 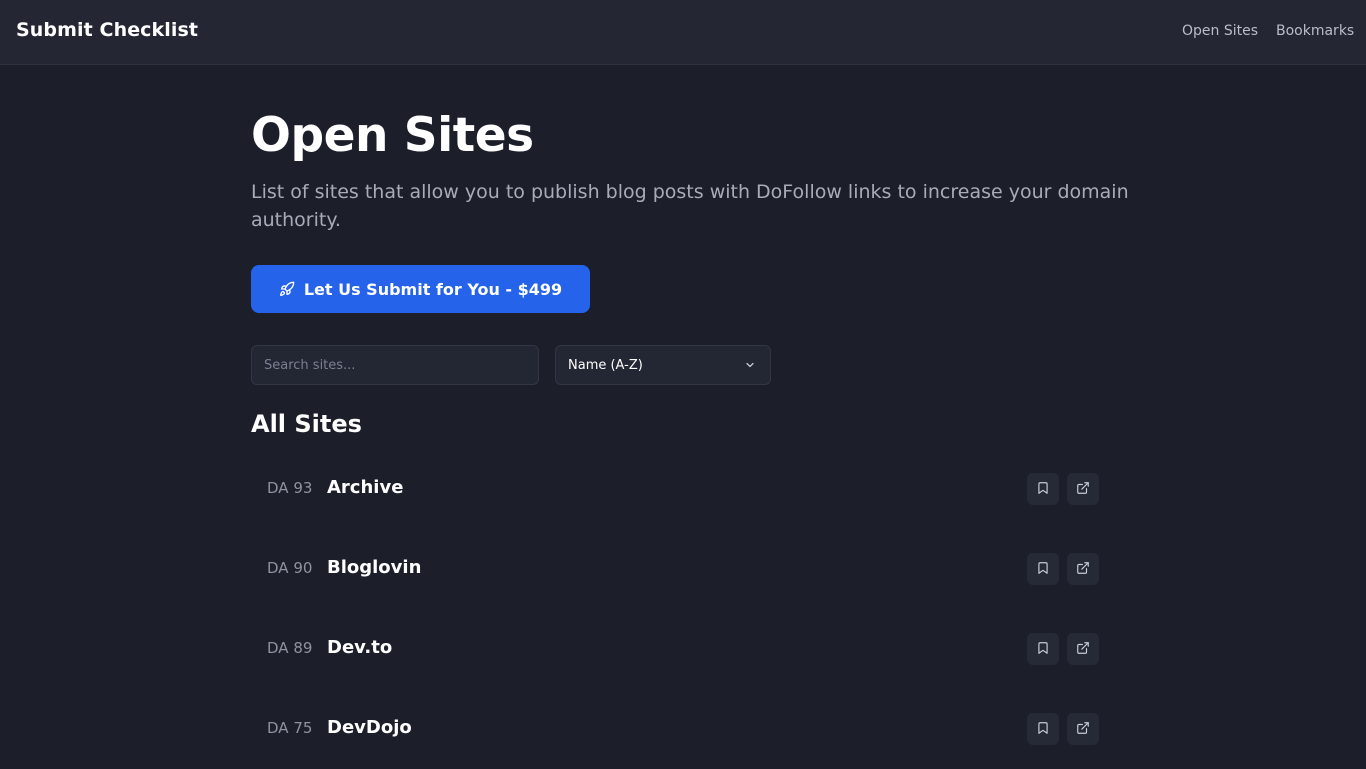 What do you see at coordinates (392, 135) in the screenshot?
I see `page-title: Open Sites` at bounding box center [392, 135].